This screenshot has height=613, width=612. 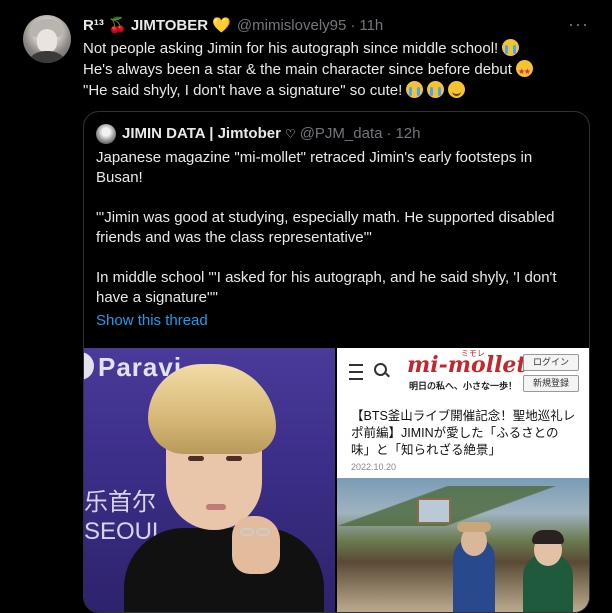 What do you see at coordinates (371, 26) in the screenshot?
I see `tweet-time: 11h` at bounding box center [371, 26].